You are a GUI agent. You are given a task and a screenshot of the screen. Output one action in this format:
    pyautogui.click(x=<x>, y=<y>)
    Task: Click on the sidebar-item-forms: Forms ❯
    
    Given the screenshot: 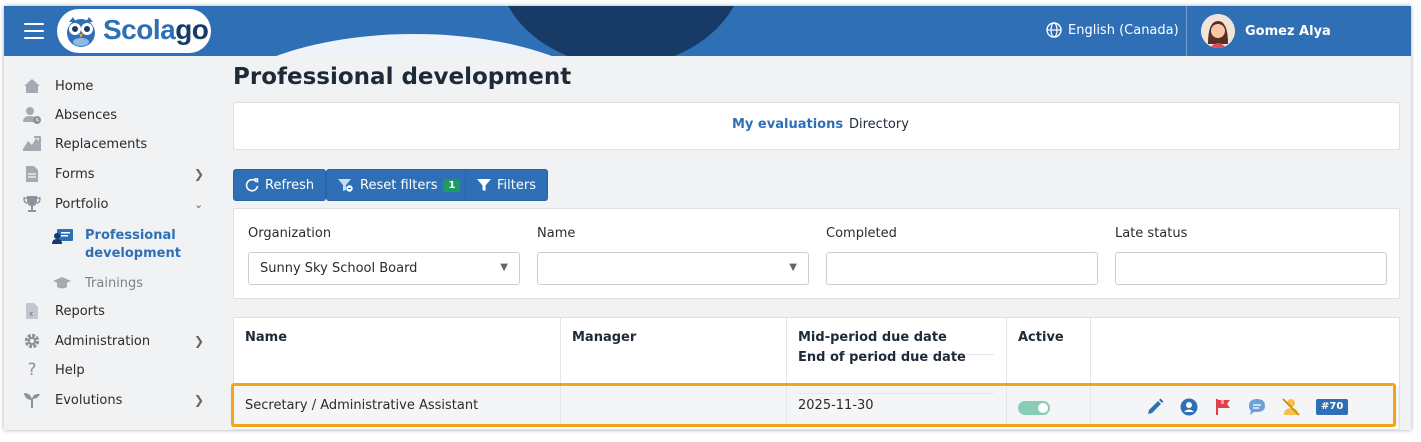 What is the action you would take?
    pyautogui.click(x=110, y=174)
    